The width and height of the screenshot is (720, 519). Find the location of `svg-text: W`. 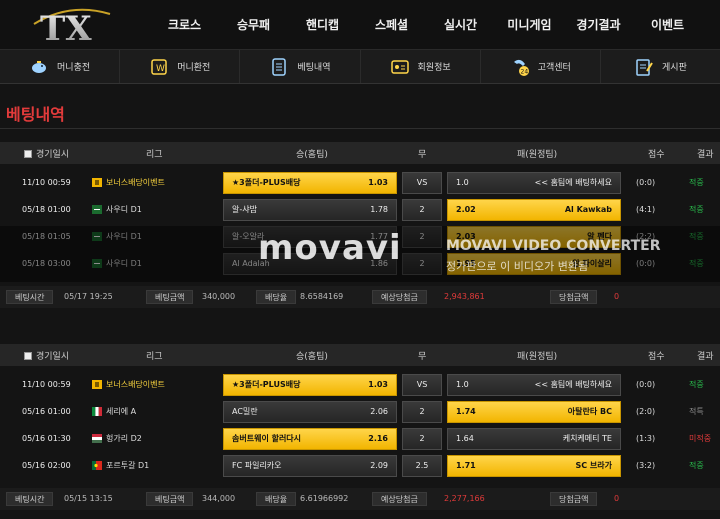

svg-text: W is located at coordinates (160, 69).